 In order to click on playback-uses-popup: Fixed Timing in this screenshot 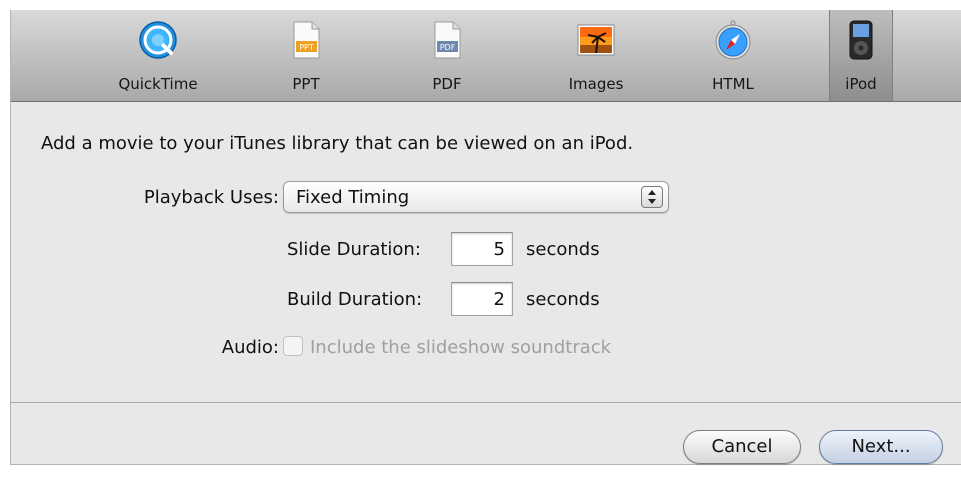, I will do `click(476, 197)`.